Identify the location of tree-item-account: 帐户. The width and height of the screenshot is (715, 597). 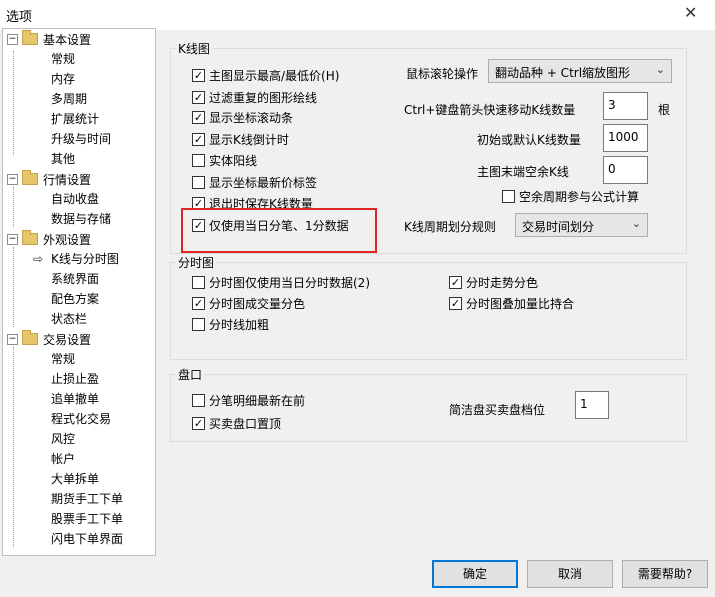
(63, 459).